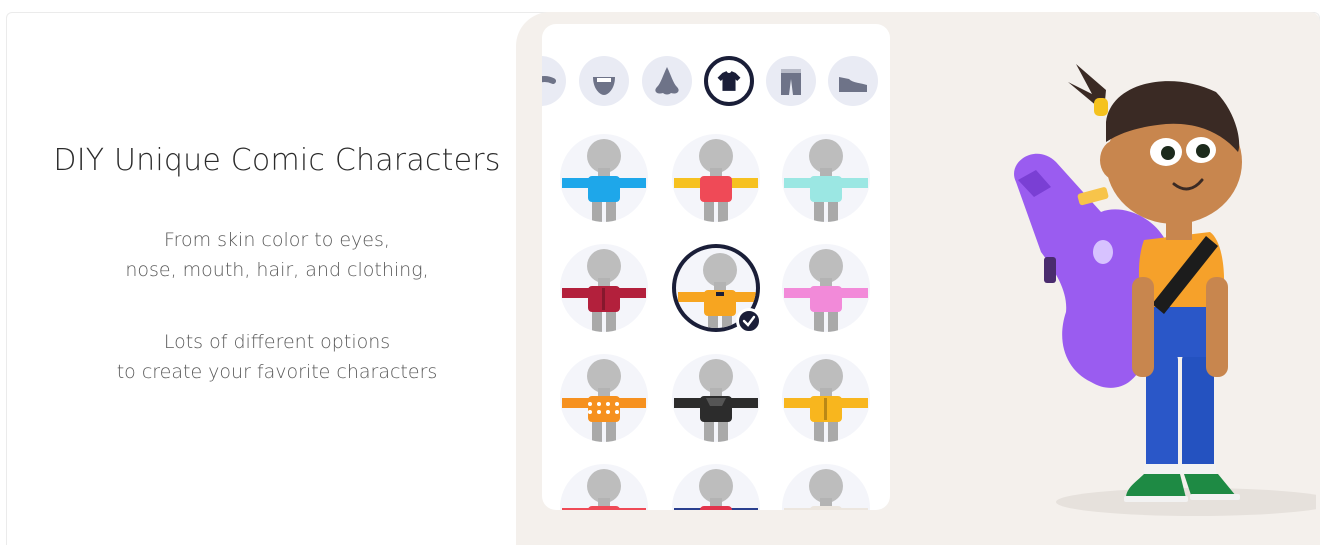 This screenshot has height=545, width=1324. I want to click on category-tab-shoe, so click(853, 81).